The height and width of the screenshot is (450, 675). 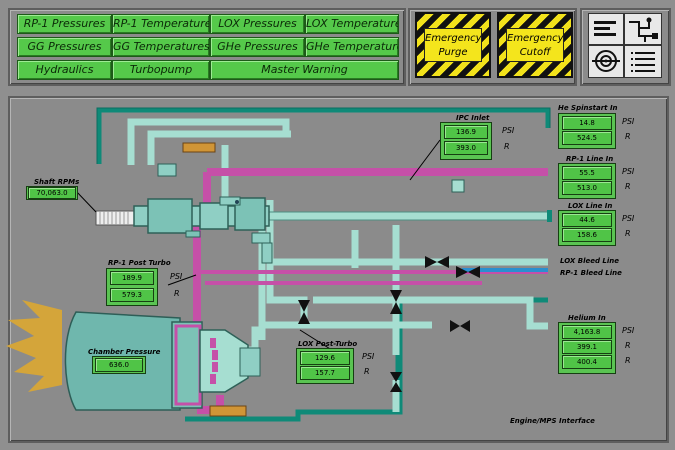 What do you see at coordinates (304, 312) in the screenshot?
I see `valve-lox-post` at bounding box center [304, 312].